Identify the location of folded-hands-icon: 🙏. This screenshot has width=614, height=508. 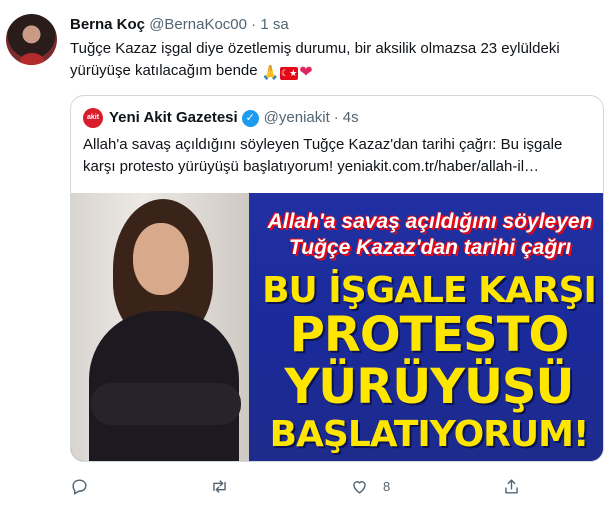
(270, 72).